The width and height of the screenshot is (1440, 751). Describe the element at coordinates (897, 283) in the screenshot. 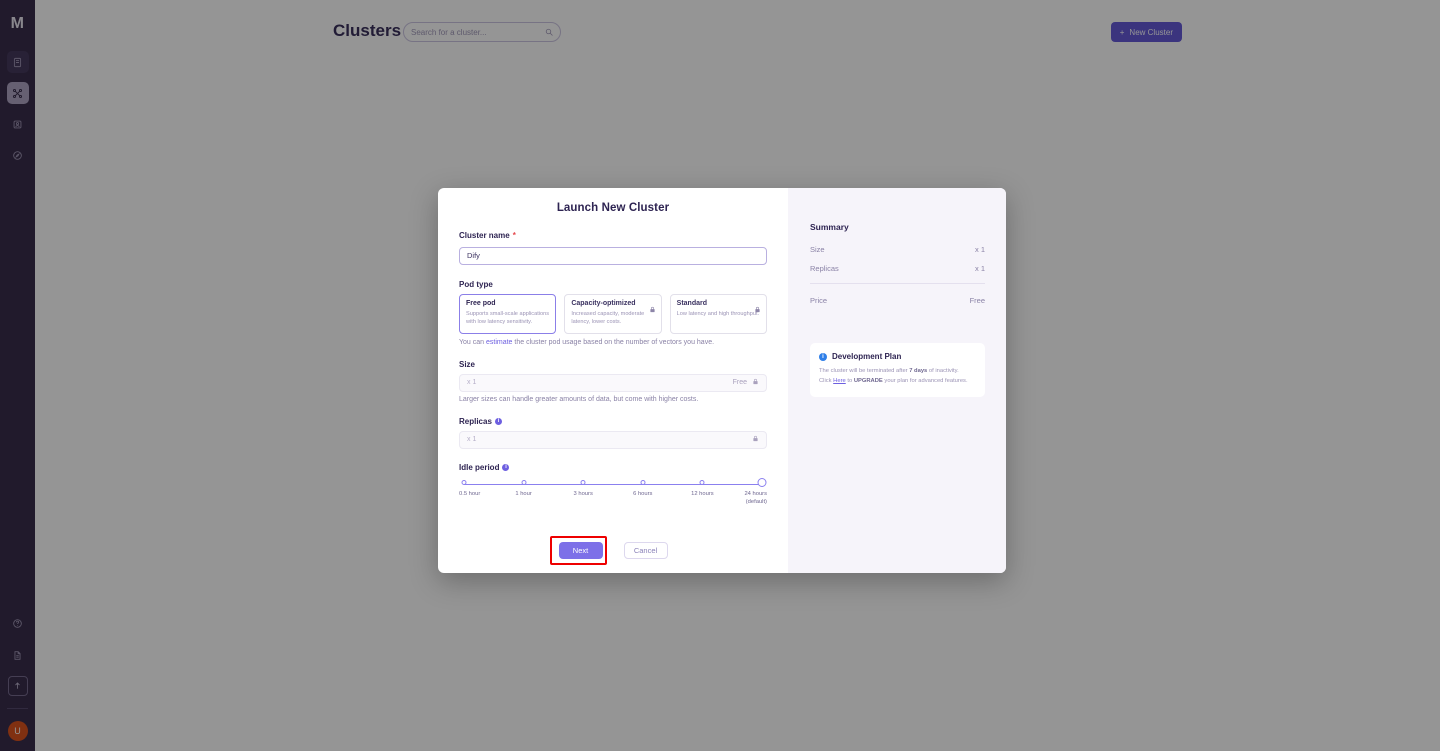

I see `summary-divider` at that location.